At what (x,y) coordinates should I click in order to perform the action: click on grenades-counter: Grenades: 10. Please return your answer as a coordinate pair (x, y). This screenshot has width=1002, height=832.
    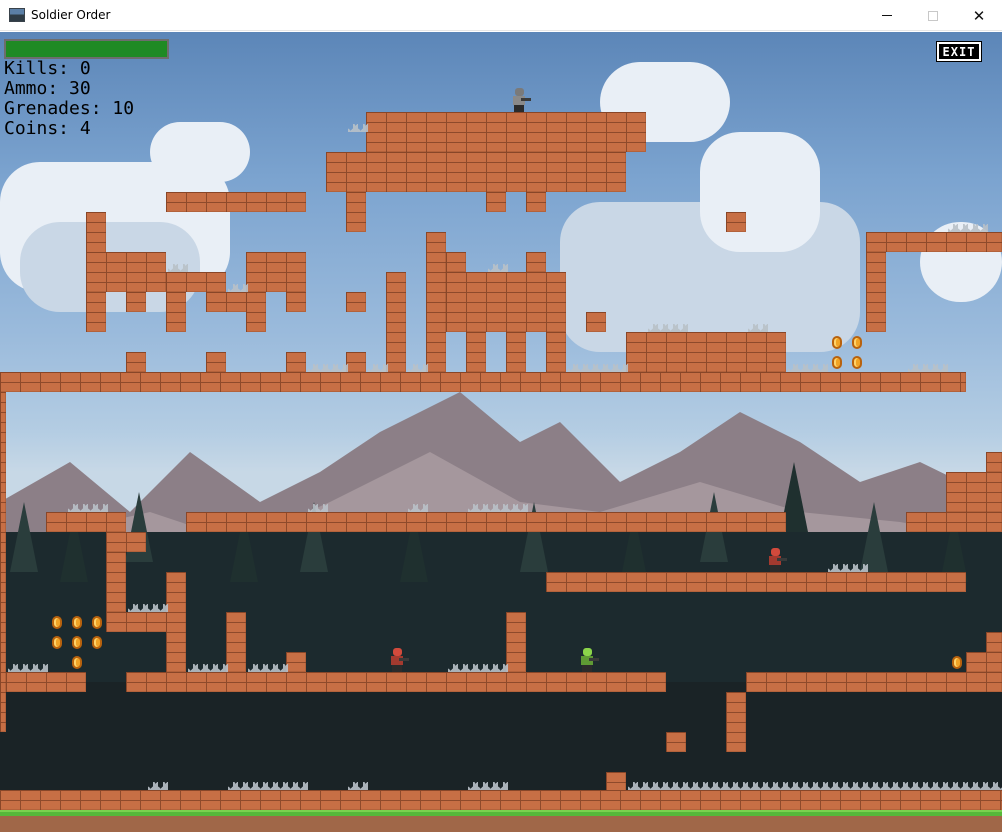
    Looking at the image, I should click on (69, 108).